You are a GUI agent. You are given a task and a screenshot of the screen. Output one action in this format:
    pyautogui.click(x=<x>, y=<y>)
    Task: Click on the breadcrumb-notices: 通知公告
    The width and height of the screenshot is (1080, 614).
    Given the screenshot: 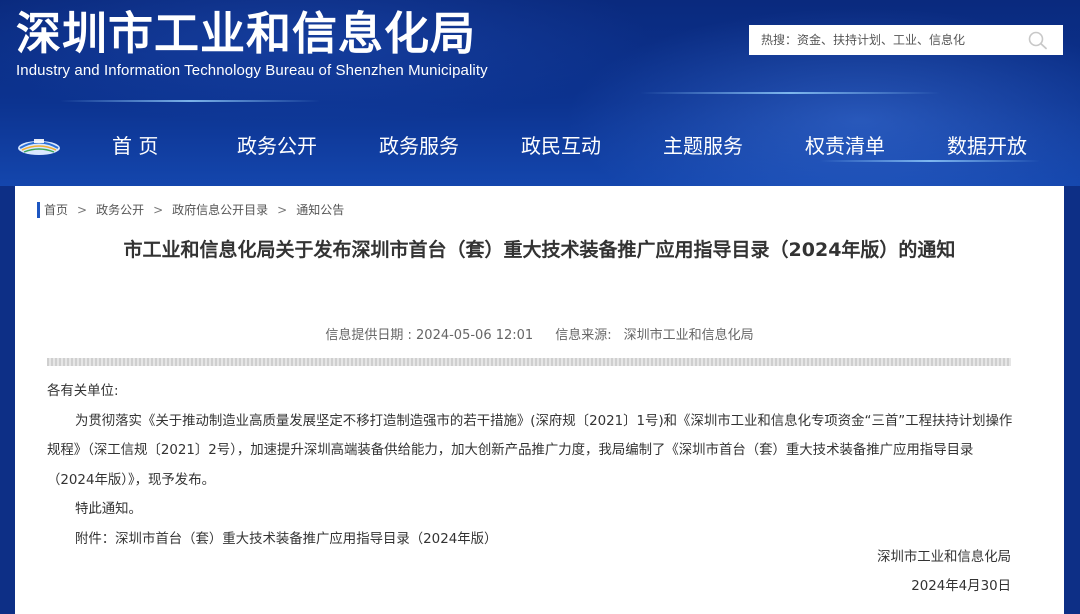 What is the action you would take?
    pyautogui.click(x=320, y=210)
    